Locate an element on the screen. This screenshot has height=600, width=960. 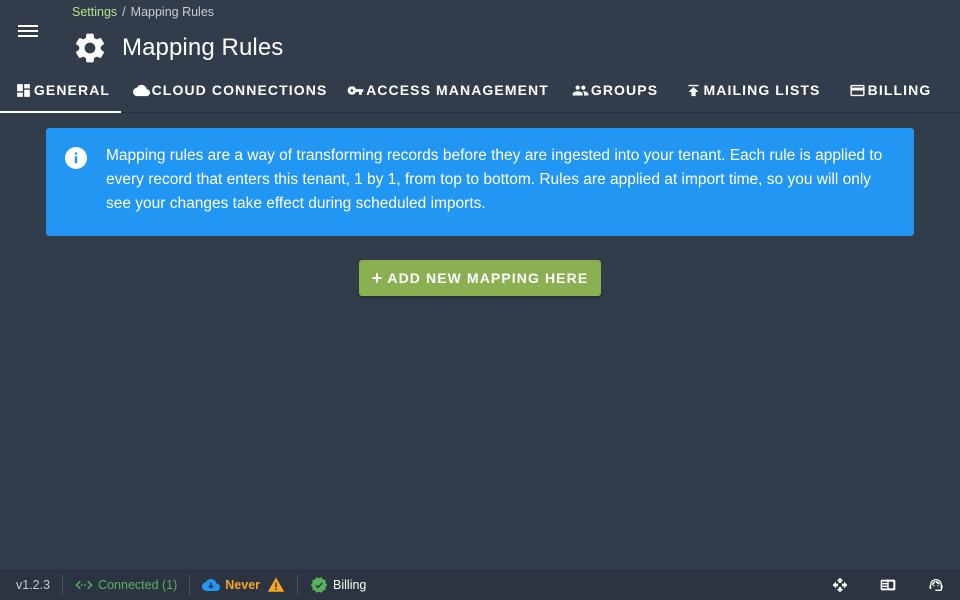
tab-billing: BILLING is located at coordinates (888, 90).